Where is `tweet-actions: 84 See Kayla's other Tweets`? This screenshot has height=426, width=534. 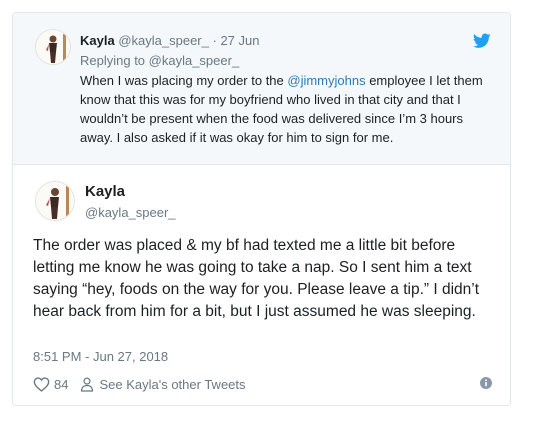
tweet-actions: 84 See Kayla's other Tweets is located at coordinates (139, 384).